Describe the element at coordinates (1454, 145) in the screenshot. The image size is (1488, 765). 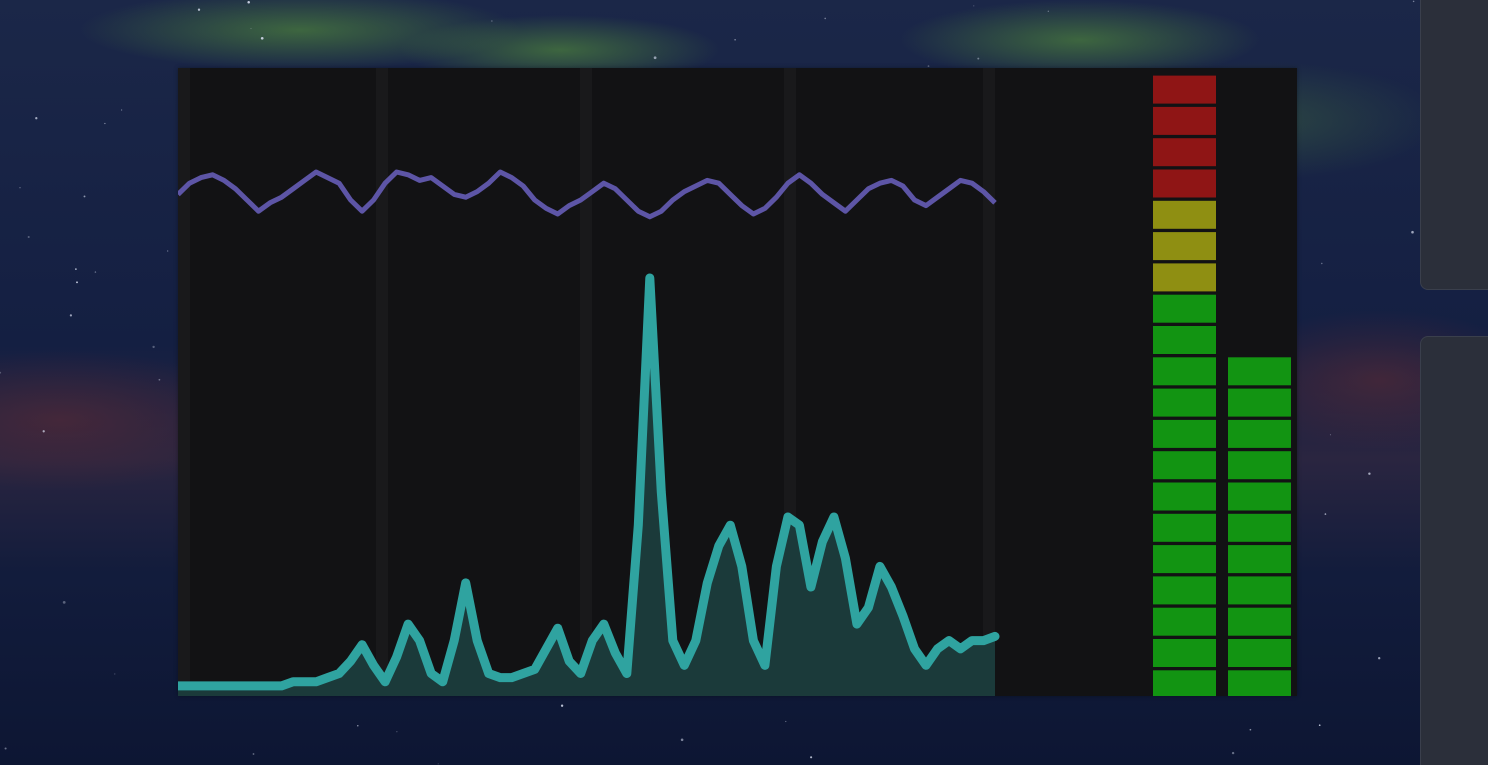
I see `side-panel-card-top` at that location.